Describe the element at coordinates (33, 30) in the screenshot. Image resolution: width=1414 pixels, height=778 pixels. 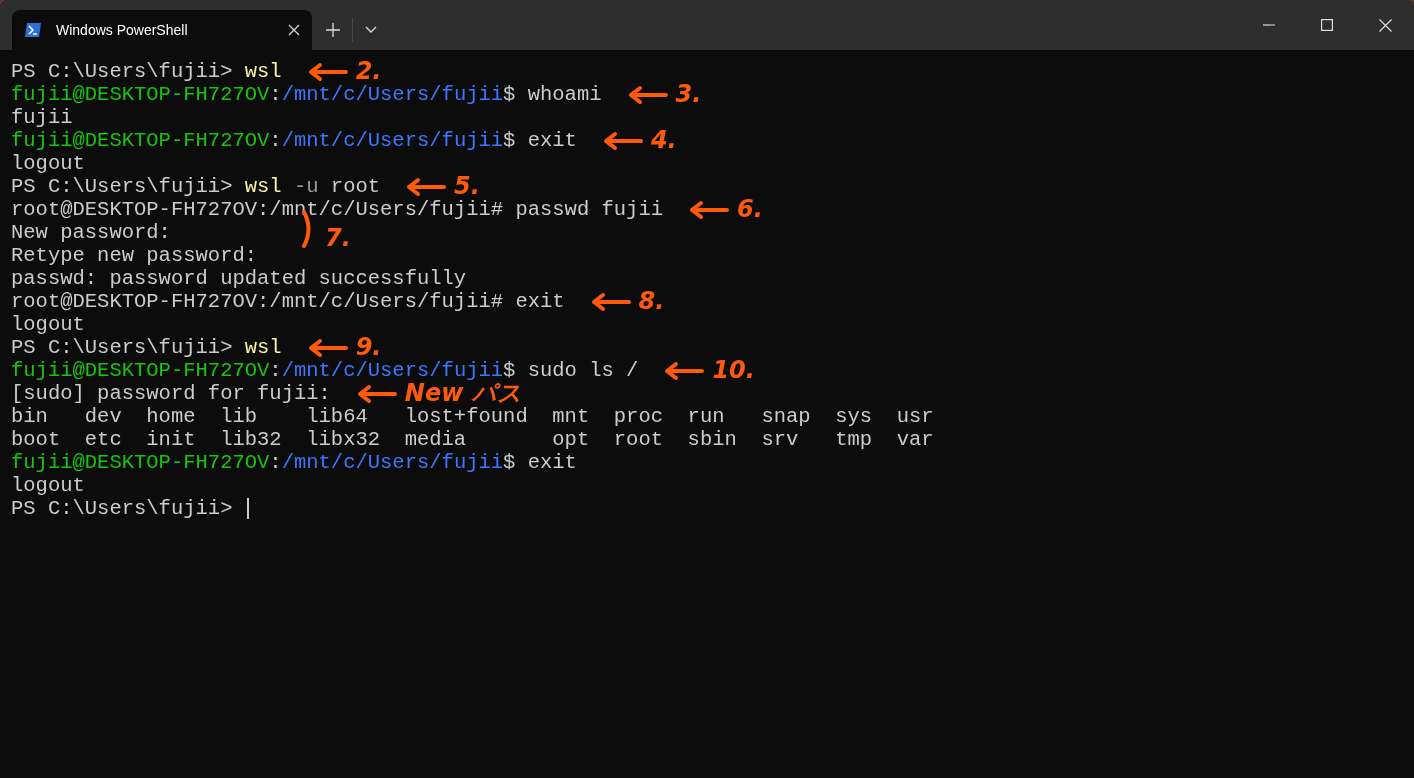
I see `terminal-prompt-icon` at that location.